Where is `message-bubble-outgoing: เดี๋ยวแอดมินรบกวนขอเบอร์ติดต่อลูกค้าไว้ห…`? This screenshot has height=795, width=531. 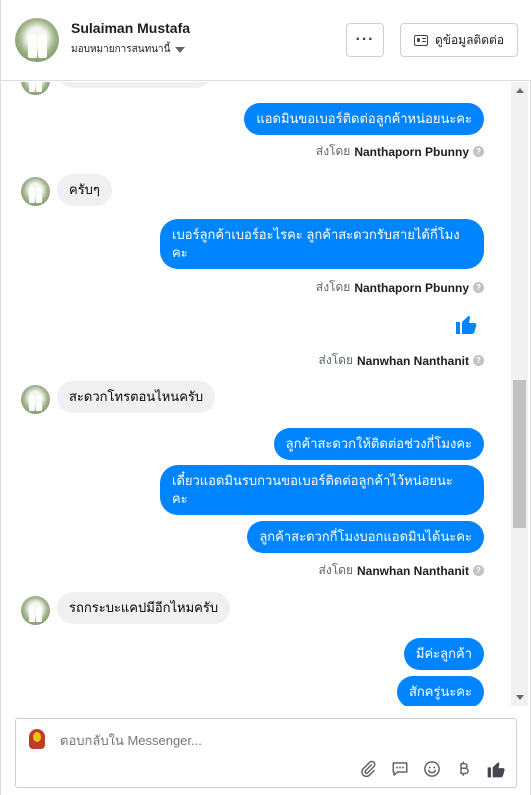 message-bubble-outgoing: เดี๋ยวแอดมินรบกวนขอเบอร์ติดต่อลูกค้าไว้ห… is located at coordinates (322, 490).